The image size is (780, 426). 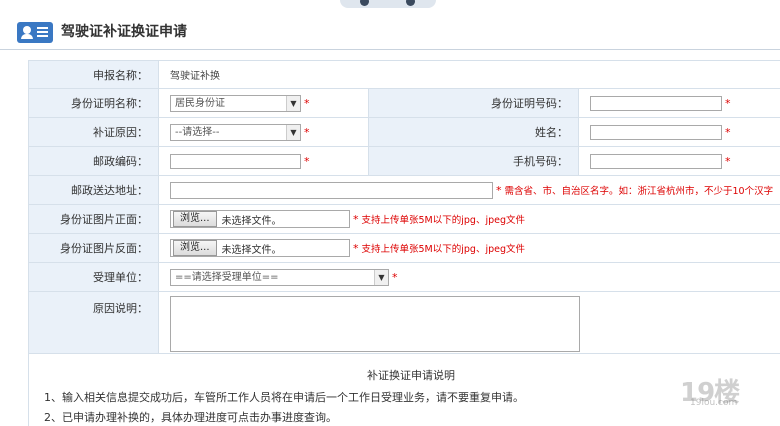 What do you see at coordinates (93, 161) in the screenshot?
I see `postcode-label: 邮政编码：` at bounding box center [93, 161].